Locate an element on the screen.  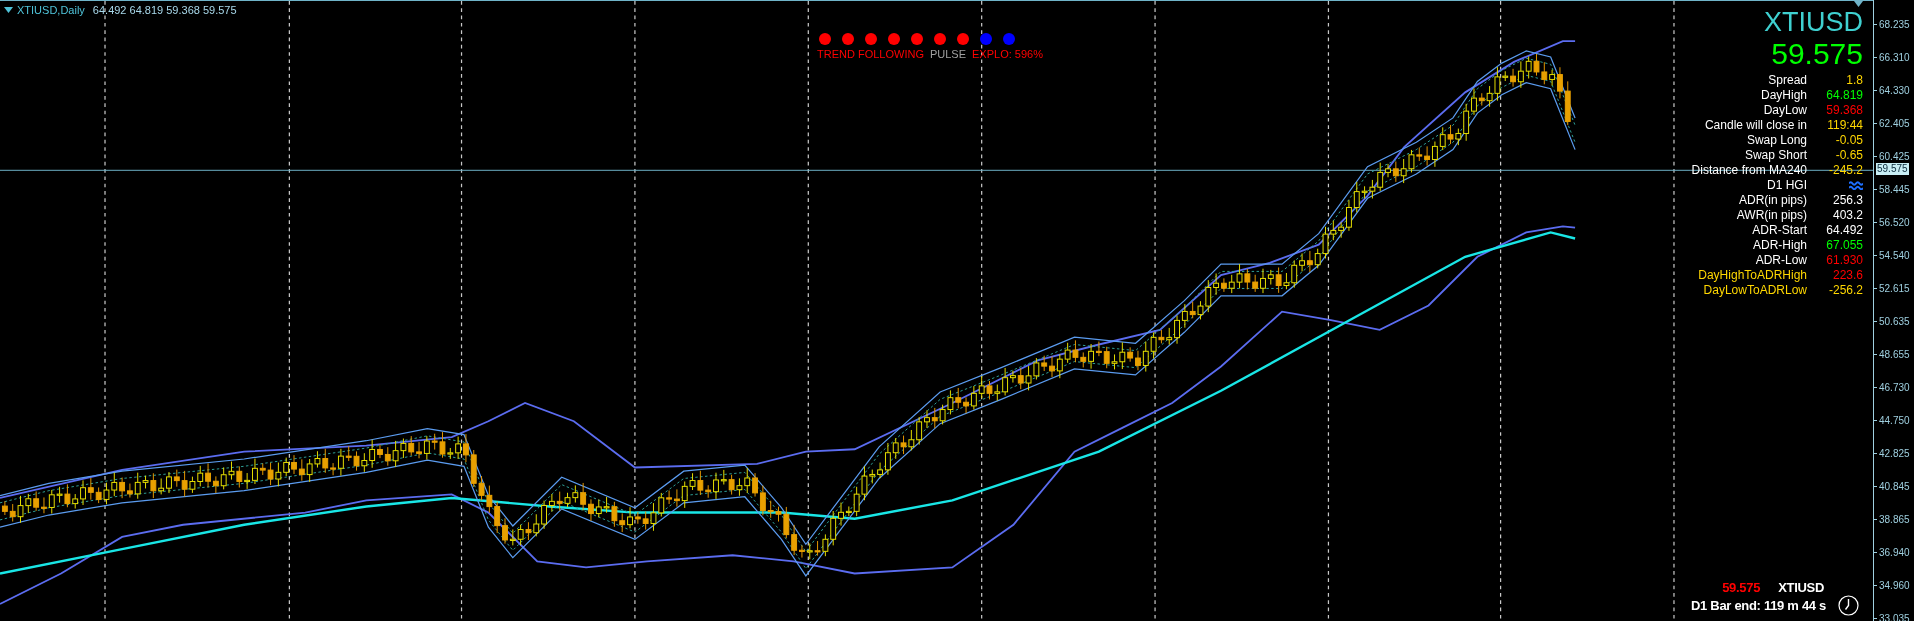
timer-price: 59.575 is located at coordinates (1741, 588).